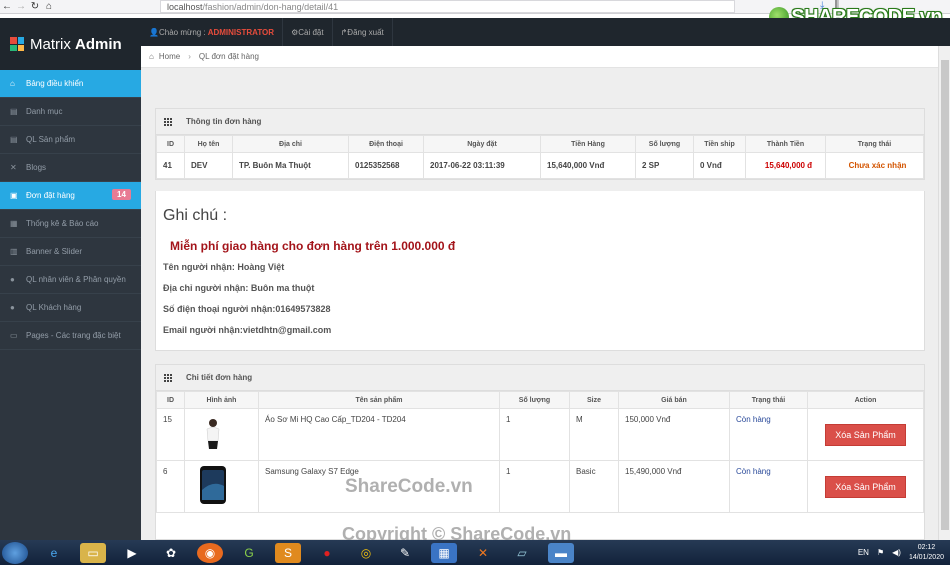 This screenshot has height=565, width=950. What do you see at coordinates (17, 44) in the screenshot?
I see `matrix-logo-icon` at bounding box center [17, 44].